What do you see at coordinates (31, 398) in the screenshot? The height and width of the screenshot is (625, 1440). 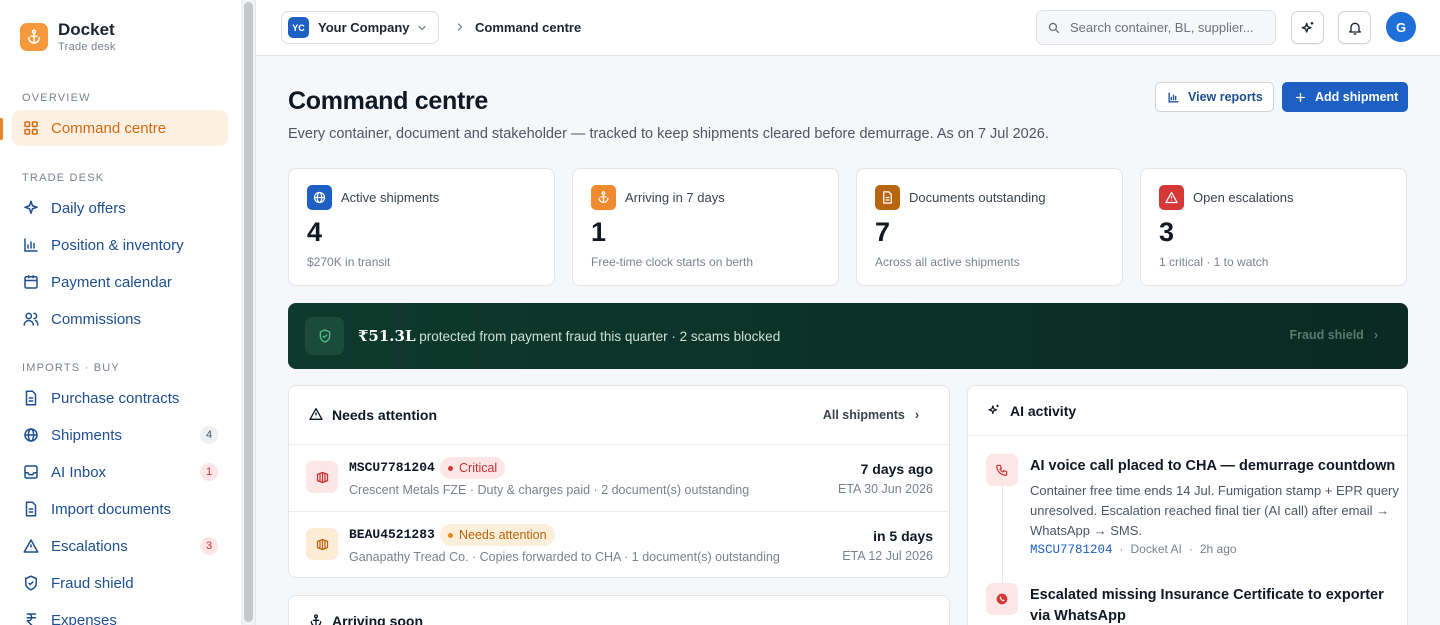 I see `file-icon` at bounding box center [31, 398].